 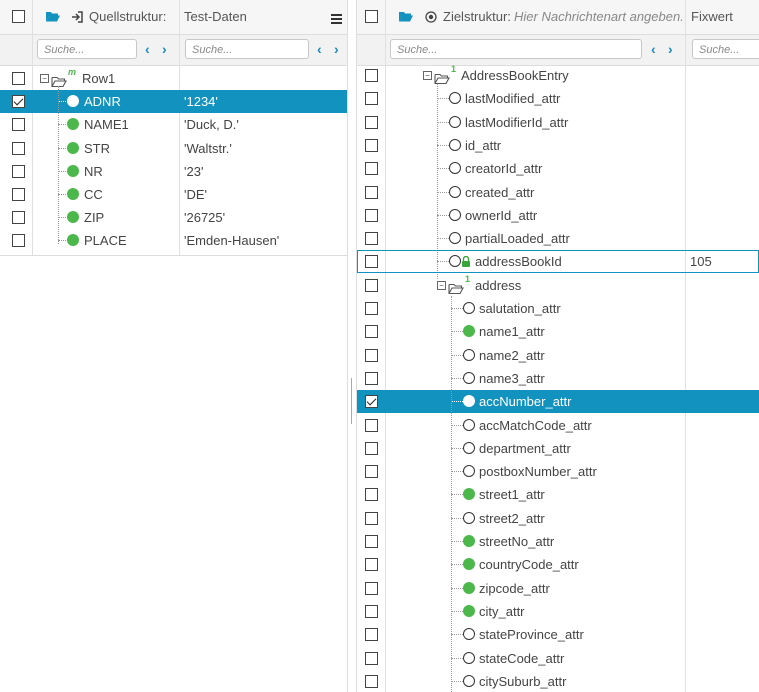 I want to click on table-row: city_attr, so click(x=558, y=611).